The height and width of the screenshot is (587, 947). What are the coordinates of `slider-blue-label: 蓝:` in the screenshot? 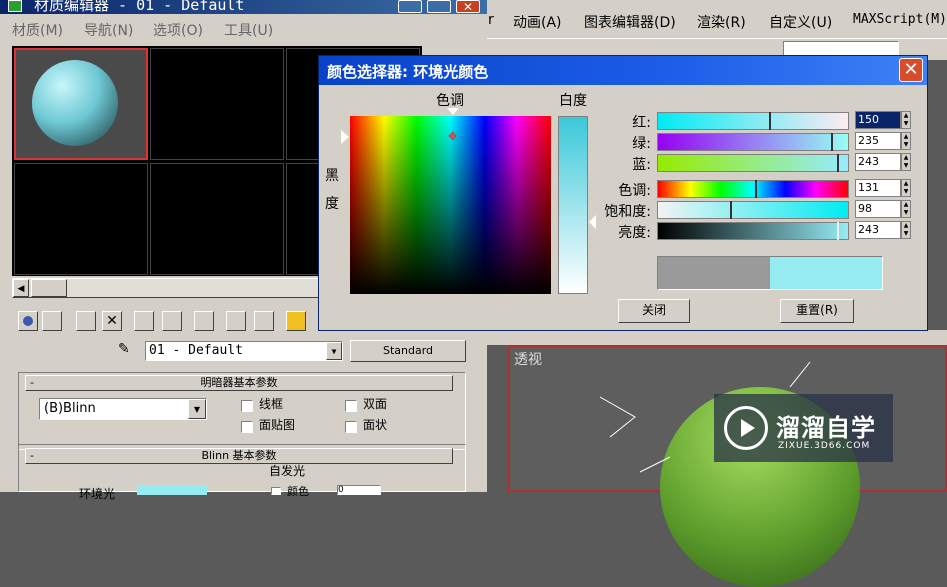 It's located at (641, 165).